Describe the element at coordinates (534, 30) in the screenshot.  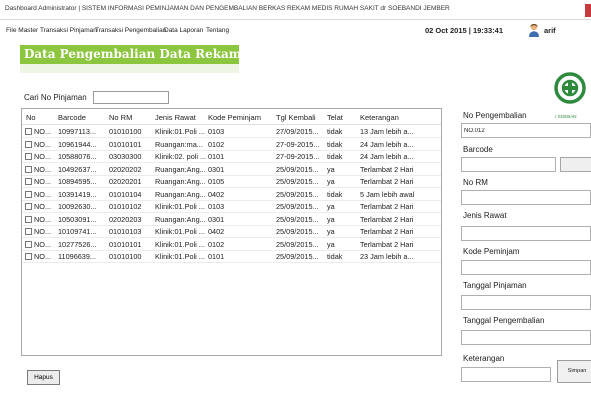
I see `user-avatar-icon` at that location.